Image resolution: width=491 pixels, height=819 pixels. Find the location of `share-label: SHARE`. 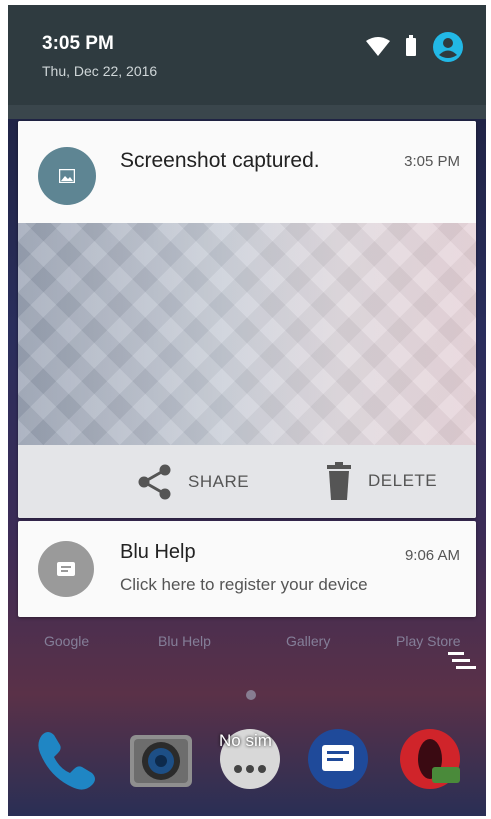

share-label: SHARE is located at coordinates (219, 481).